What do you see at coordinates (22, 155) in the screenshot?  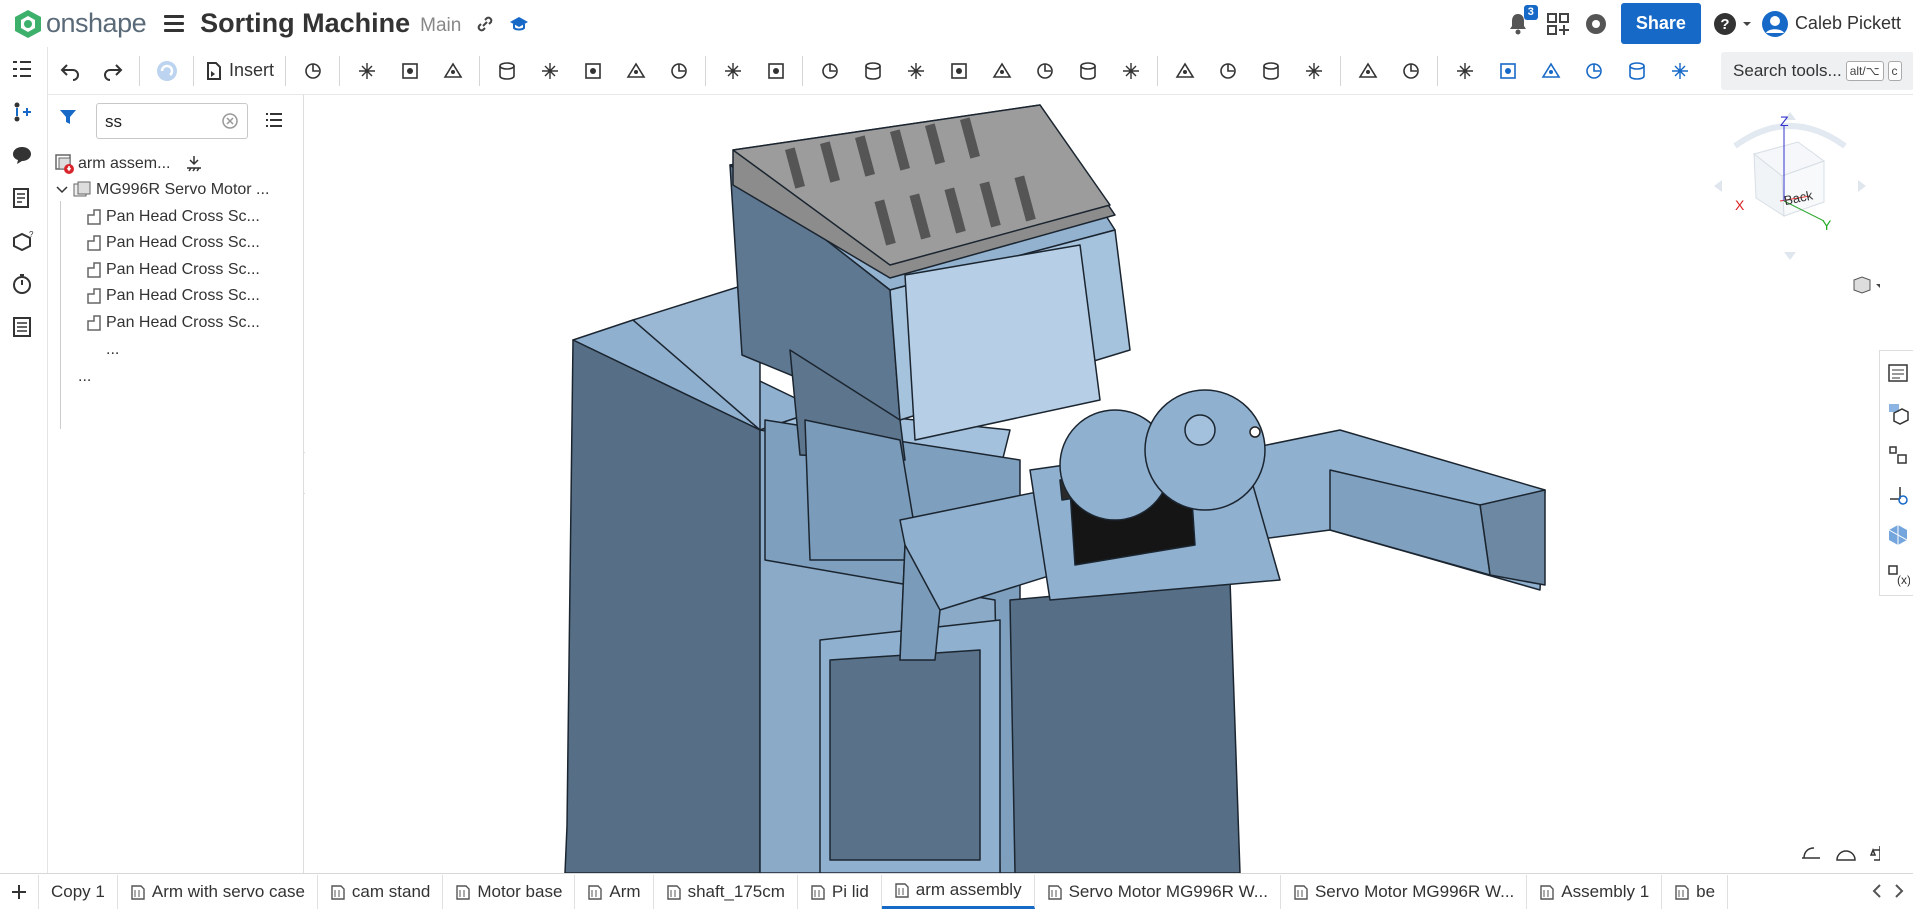 I see `comments-icon` at bounding box center [22, 155].